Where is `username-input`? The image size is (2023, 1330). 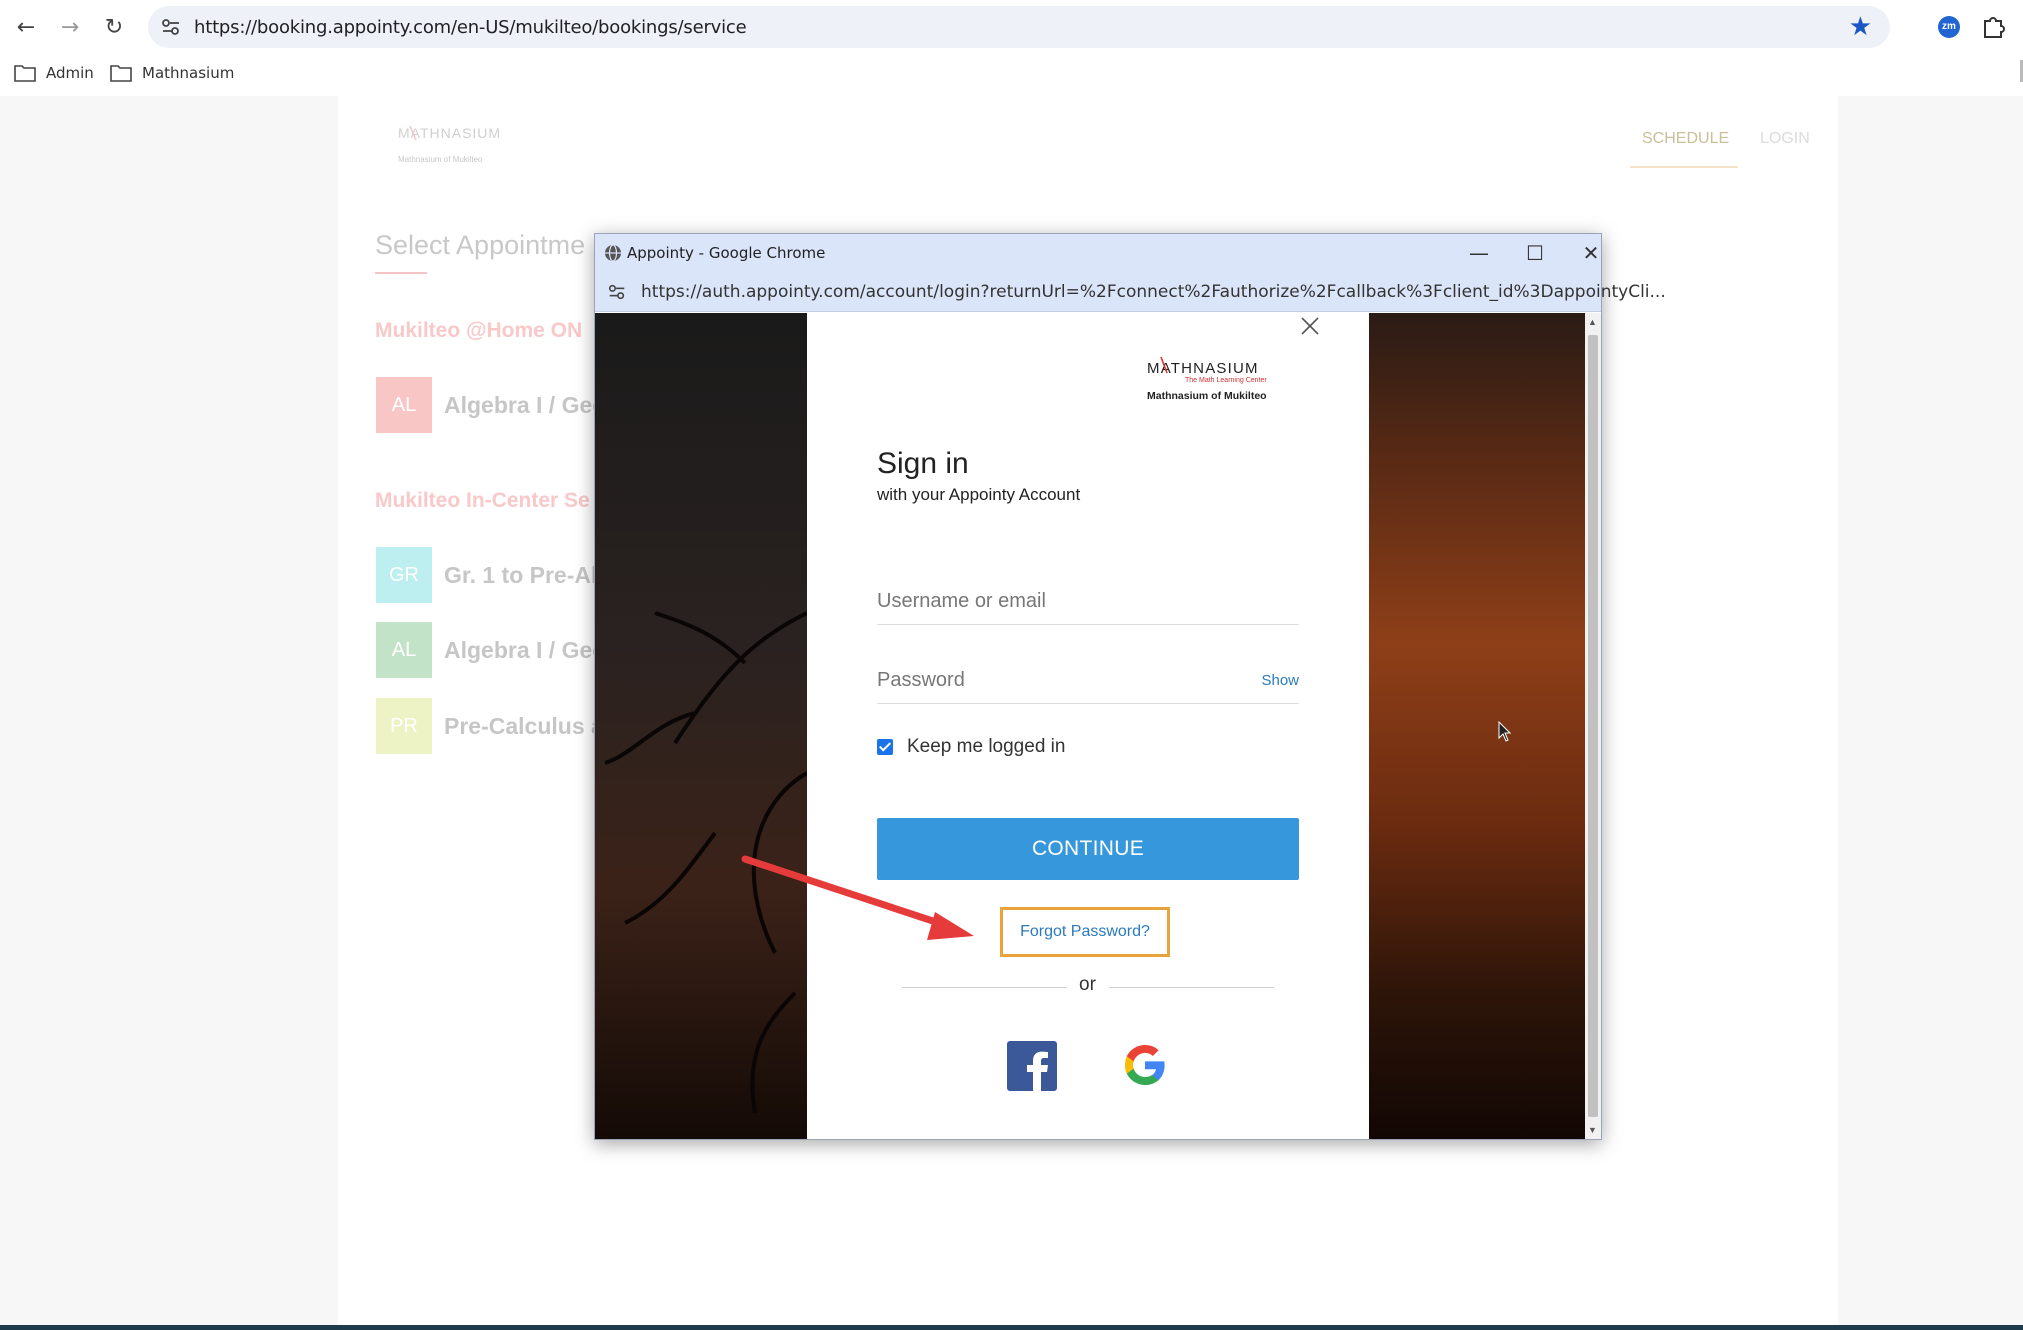
username-input is located at coordinates (1088, 601).